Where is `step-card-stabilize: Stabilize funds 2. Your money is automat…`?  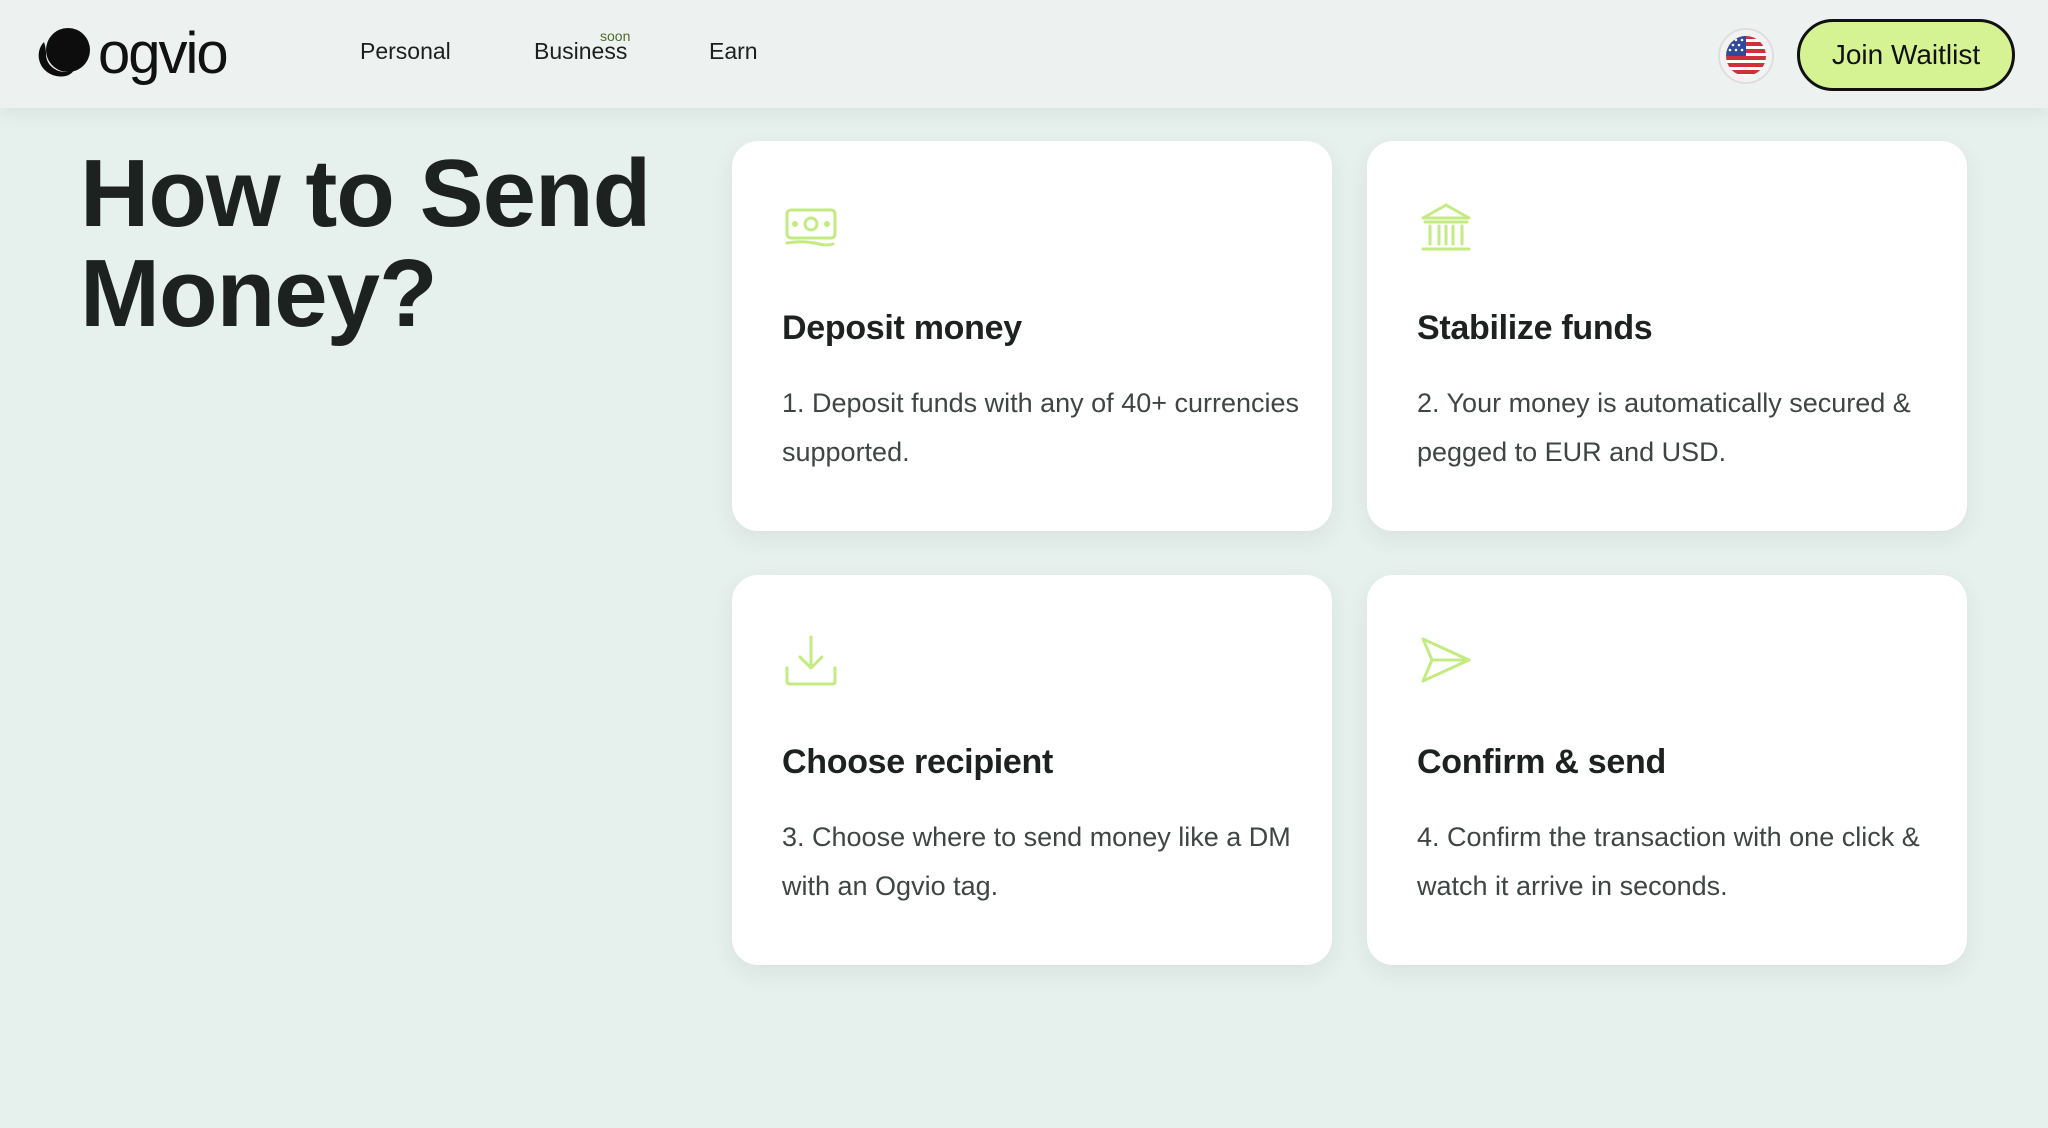
step-card-stabilize: Stabilize funds 2. Your money is automat… is located at coordinates (1667, 336).